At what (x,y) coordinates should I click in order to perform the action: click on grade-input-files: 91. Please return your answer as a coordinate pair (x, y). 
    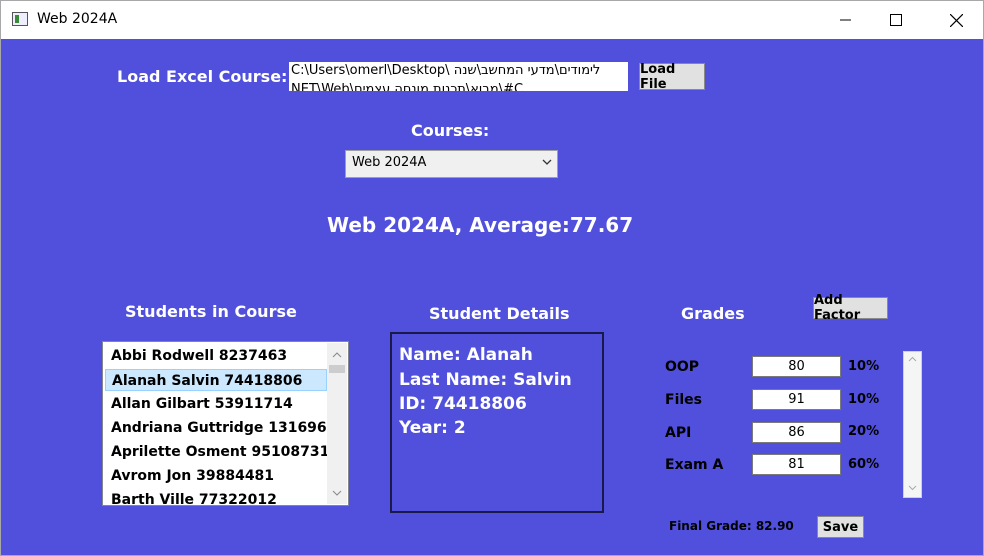
    Looking at the image, I should click on (796, 399).